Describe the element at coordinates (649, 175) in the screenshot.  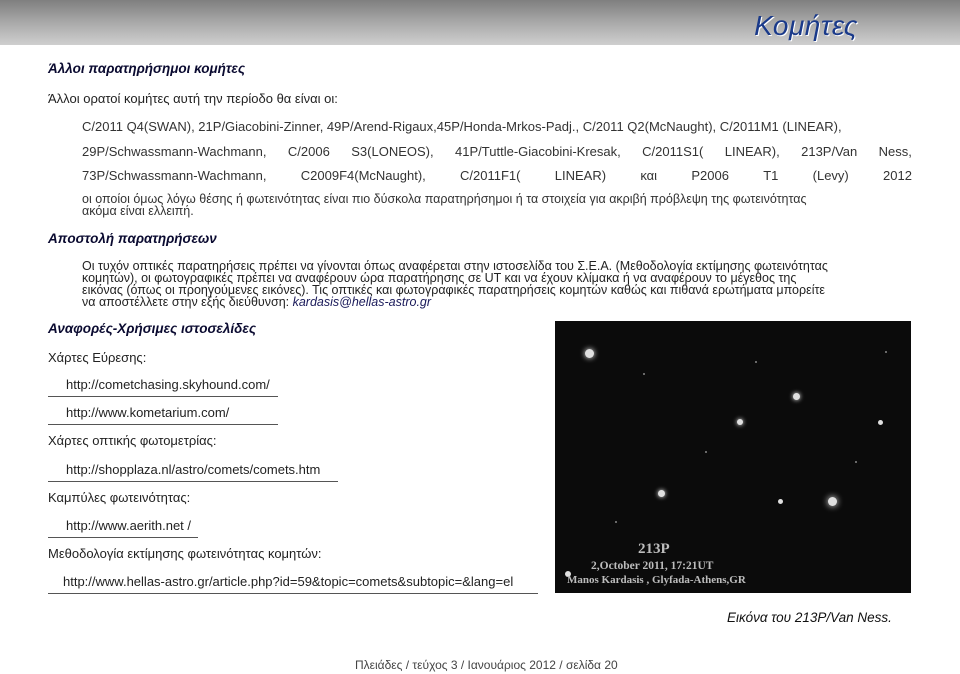
I see `comet-item: και` at that location.